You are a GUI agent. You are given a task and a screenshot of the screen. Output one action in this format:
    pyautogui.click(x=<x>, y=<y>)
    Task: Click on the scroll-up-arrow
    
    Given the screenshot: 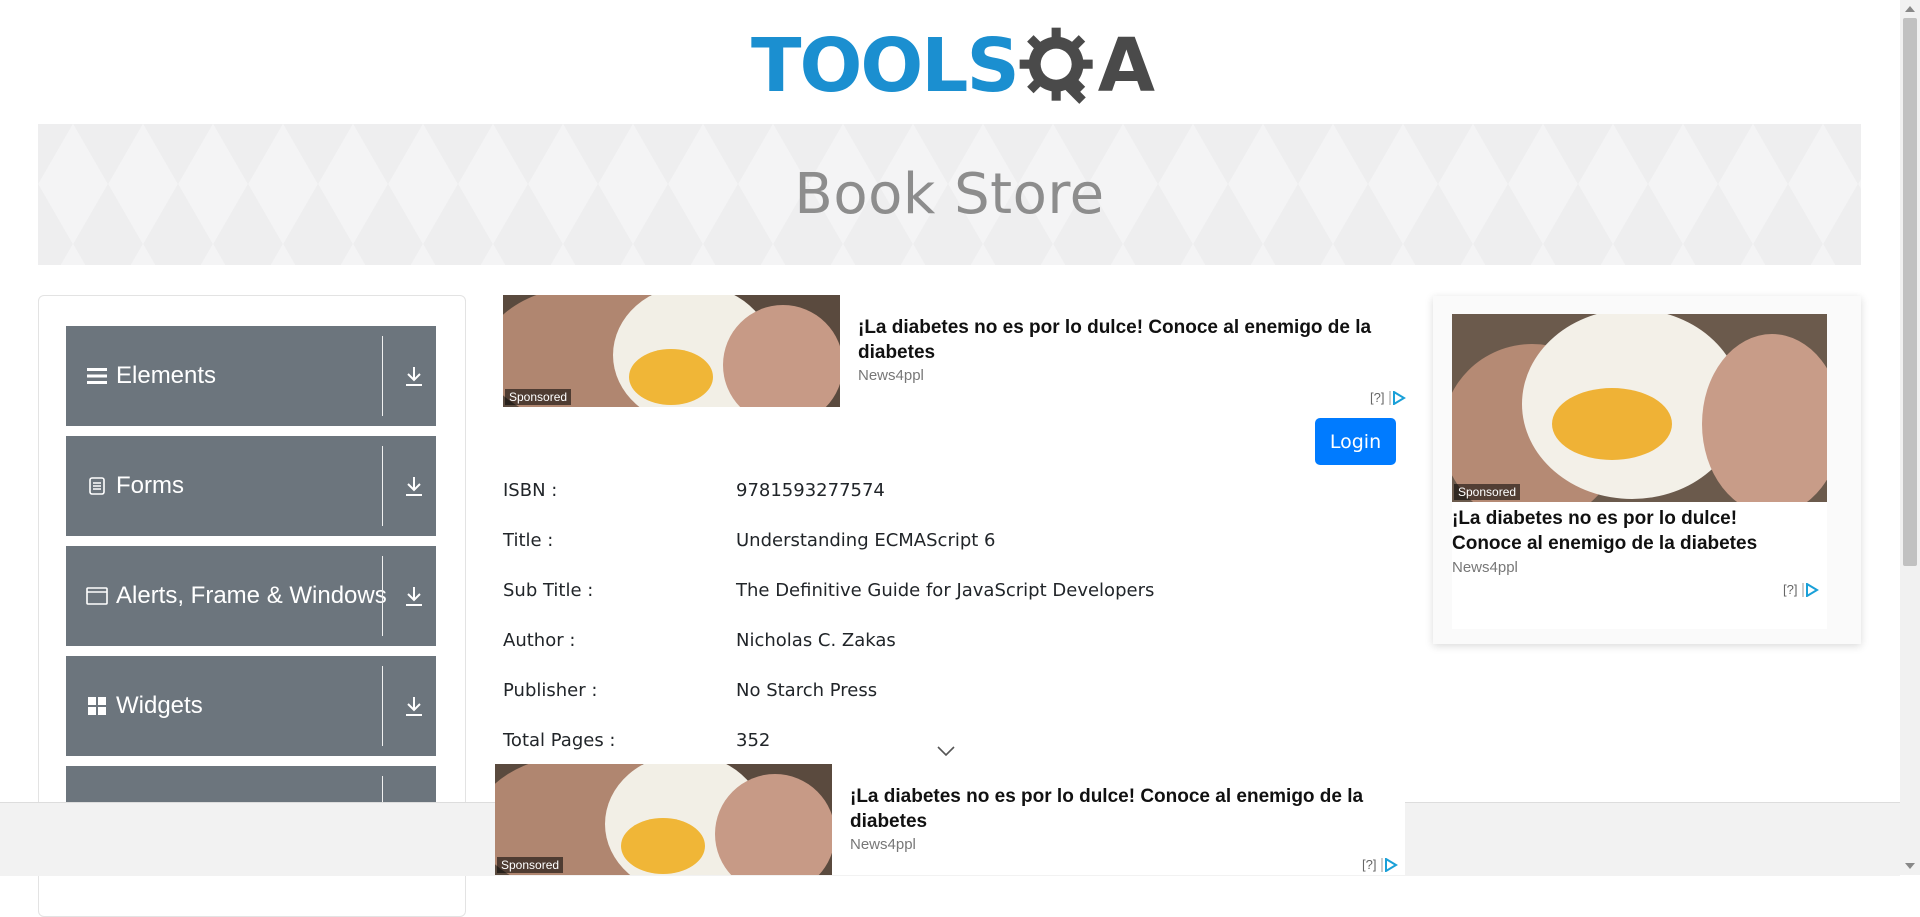 What is the action you would take?
    pyautogui.click(x=1910, y=9)
    